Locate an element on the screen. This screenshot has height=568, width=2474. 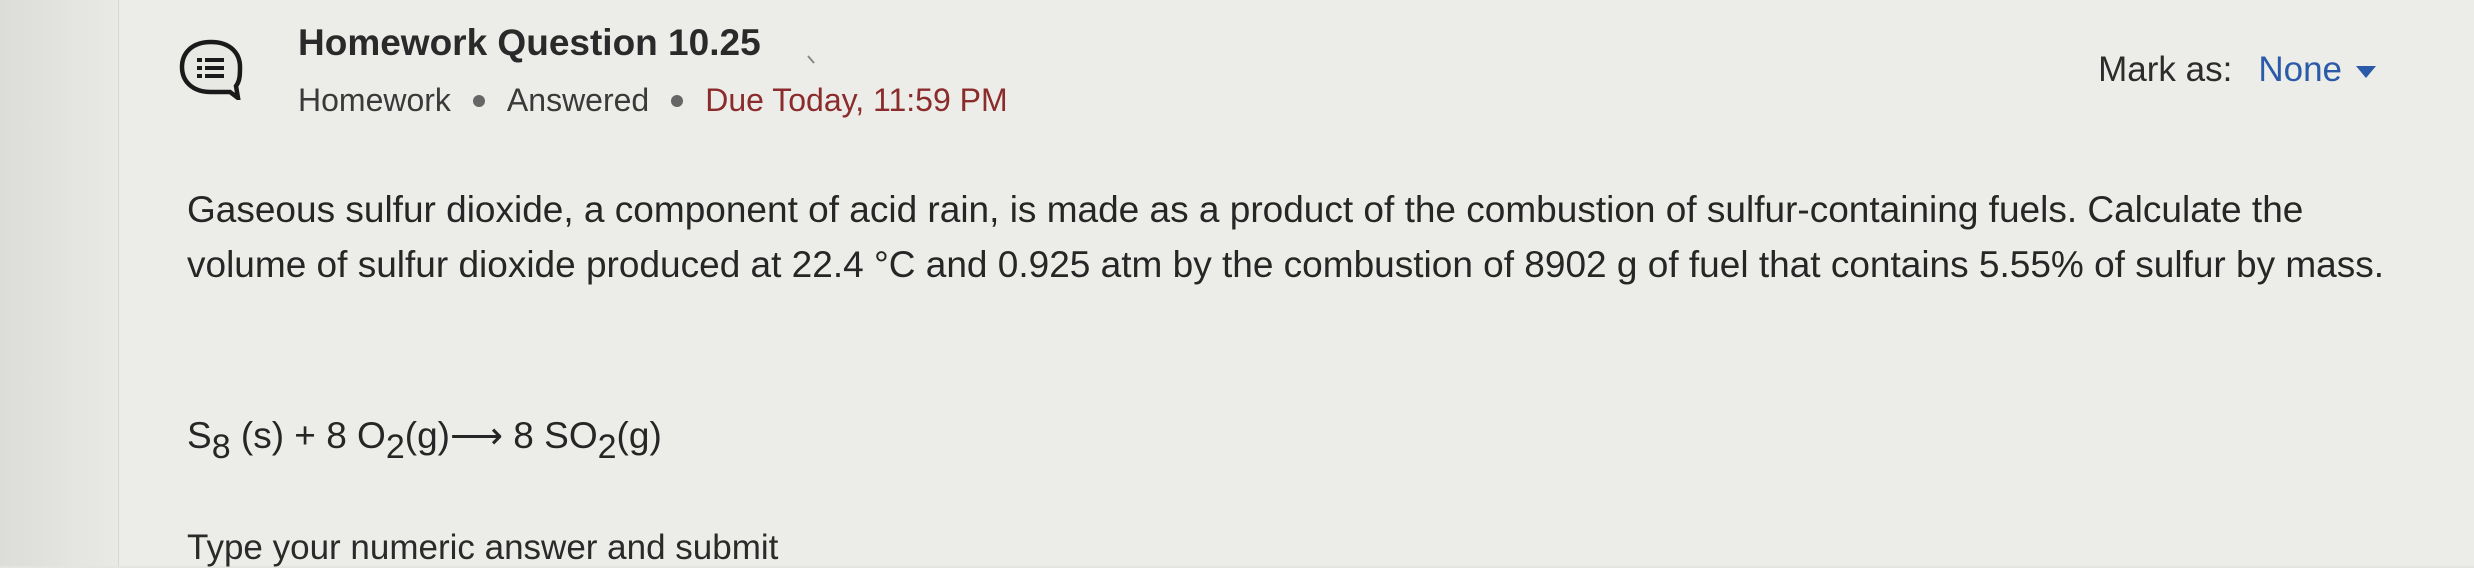
pointer-mark-icon is located at coordinates (811, 59).